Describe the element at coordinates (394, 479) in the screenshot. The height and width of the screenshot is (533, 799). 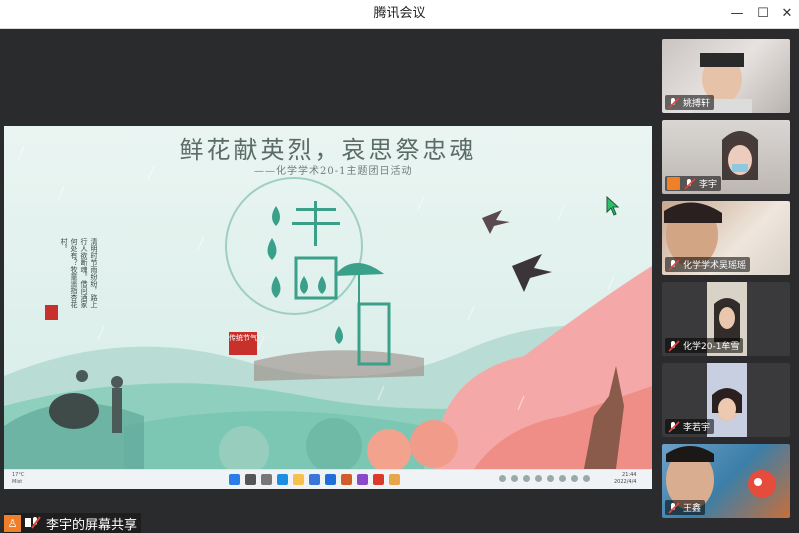
I see `document-icon` at that location.